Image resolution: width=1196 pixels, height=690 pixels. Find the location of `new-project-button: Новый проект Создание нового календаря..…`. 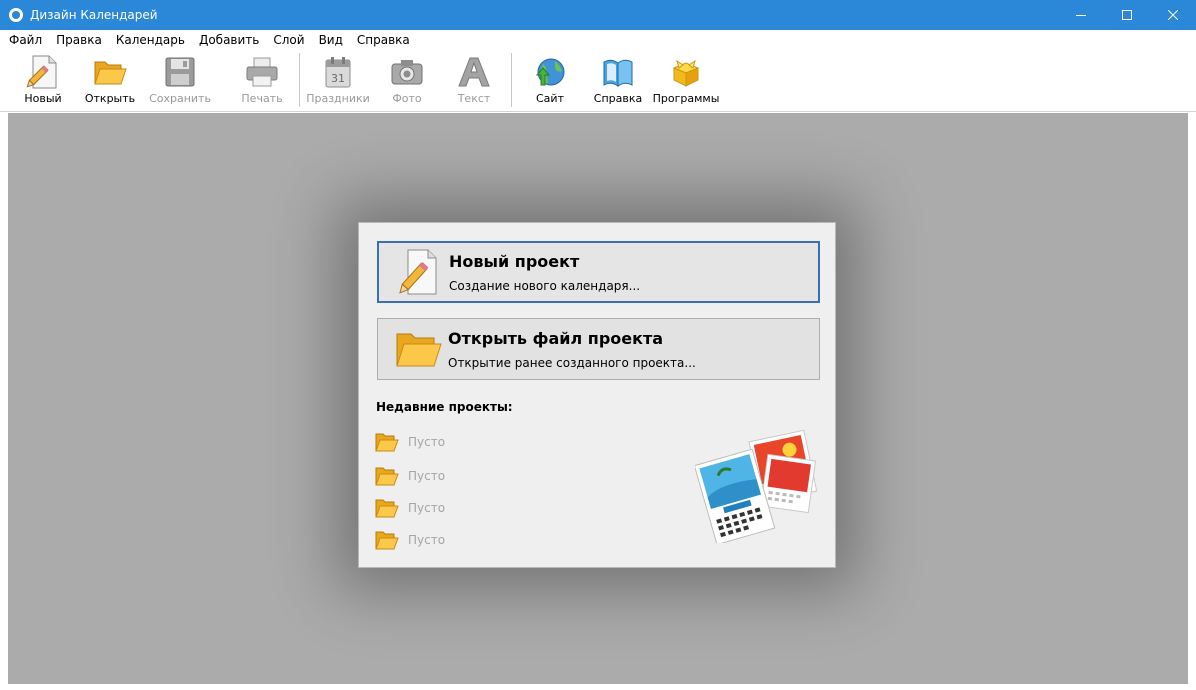

new-project-button: Новый проект Создание нового календаря..… is located at coordinates (598, 272).